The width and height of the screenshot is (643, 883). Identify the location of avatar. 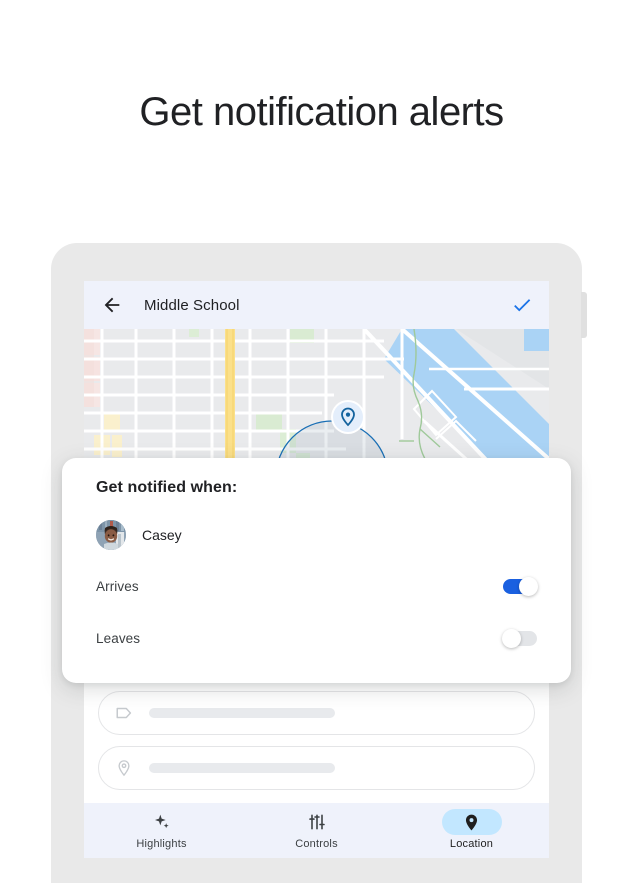
(111, 535).